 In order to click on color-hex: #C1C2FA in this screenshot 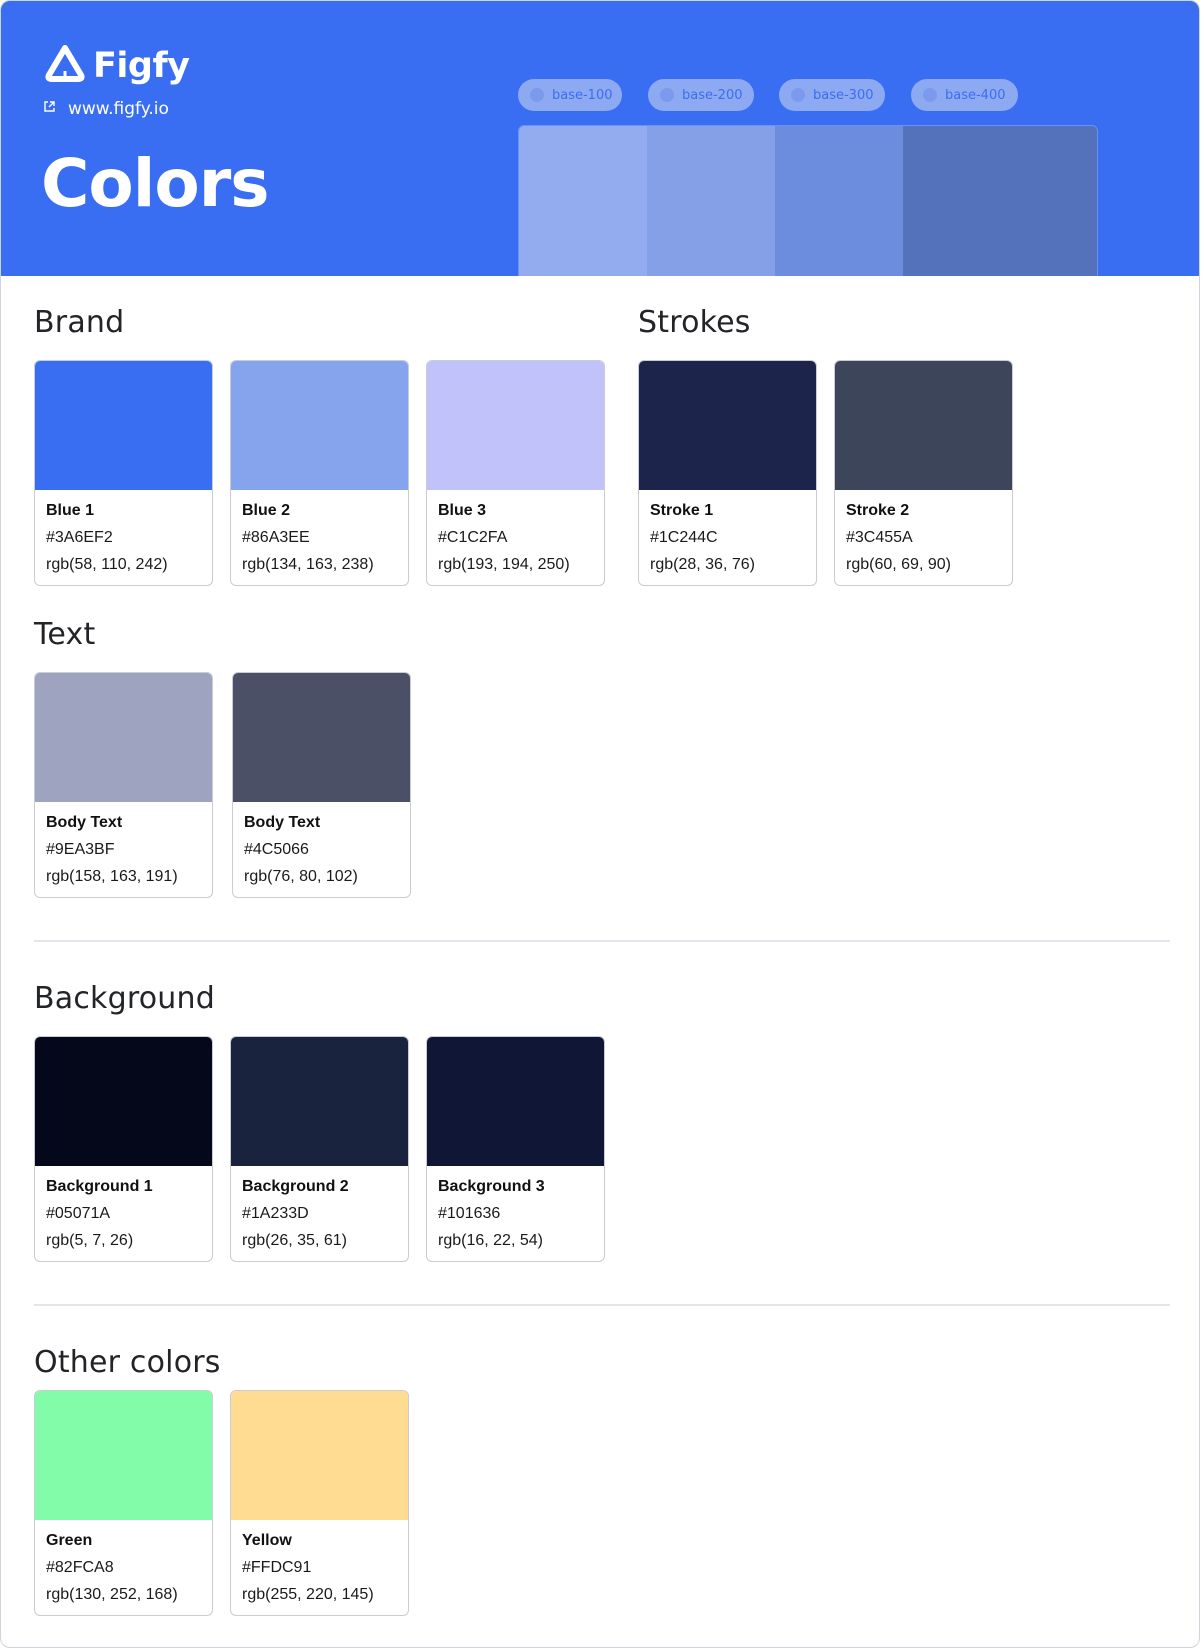, I will do `click(473, 537)`.